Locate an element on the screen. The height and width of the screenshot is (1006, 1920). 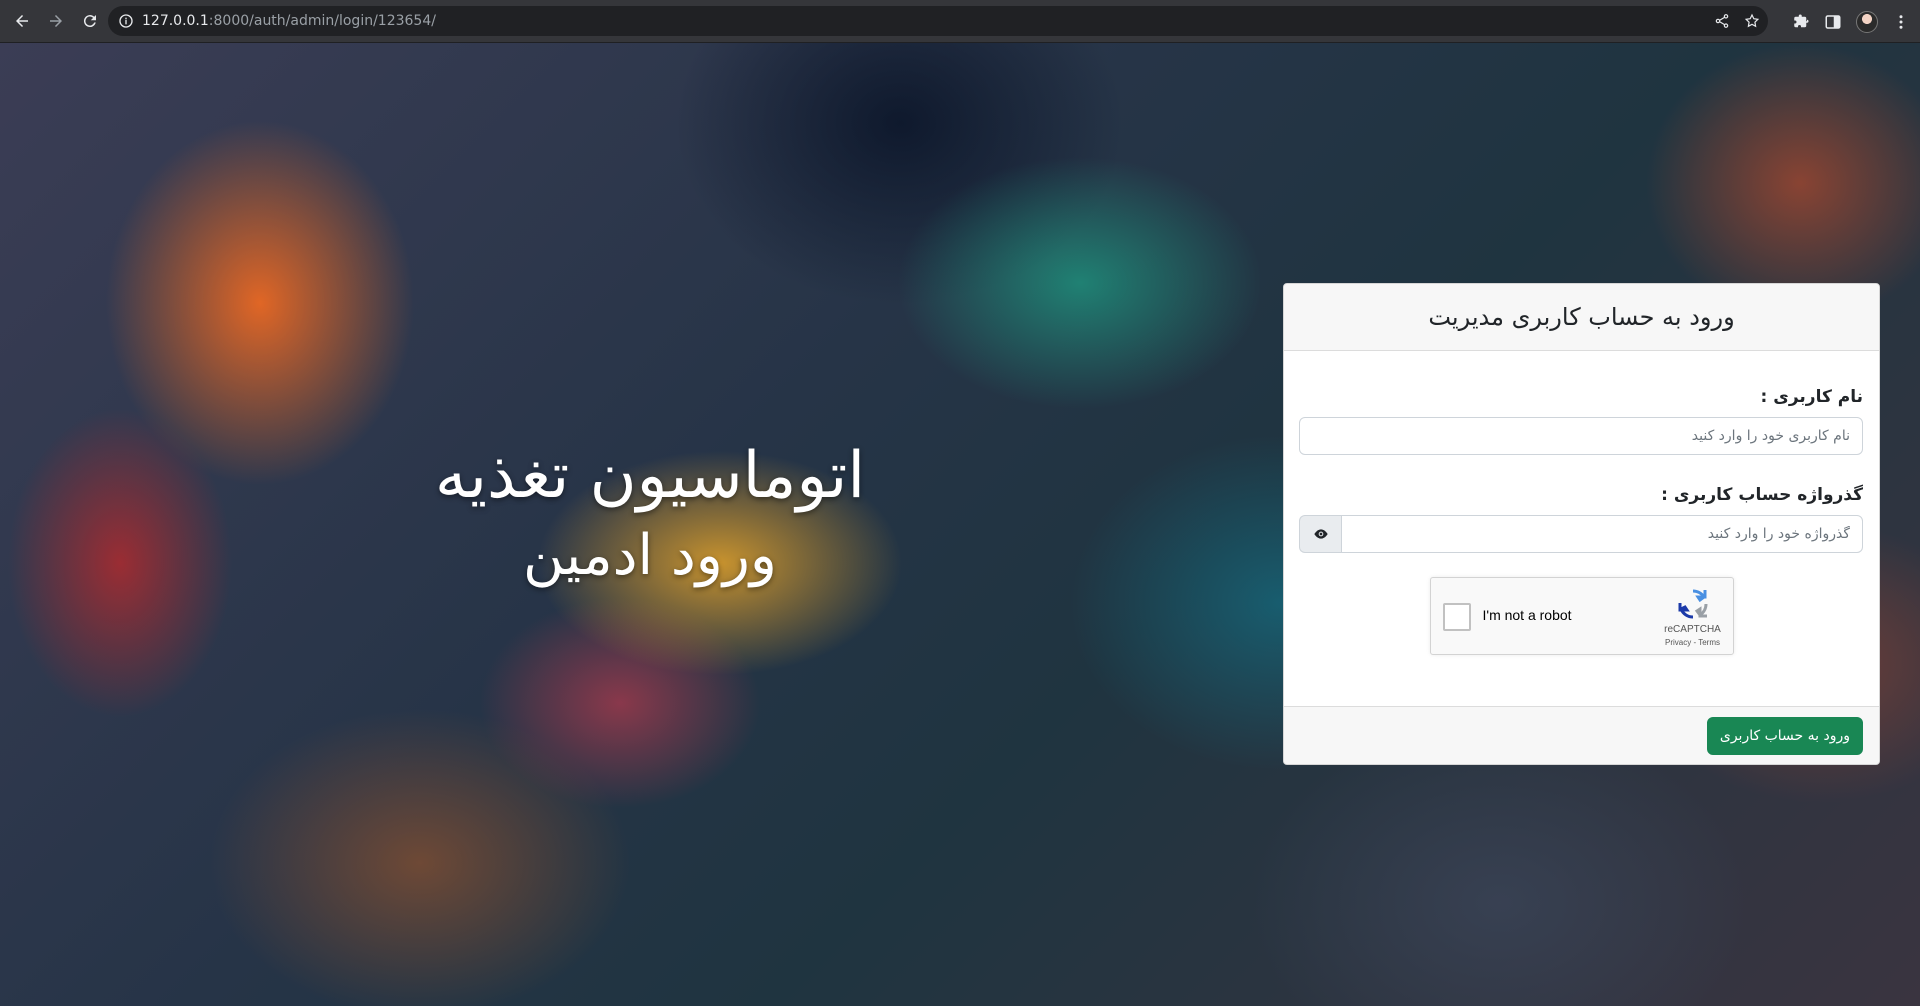
password-visibility-toggle is located at coordinates (1320, 534).